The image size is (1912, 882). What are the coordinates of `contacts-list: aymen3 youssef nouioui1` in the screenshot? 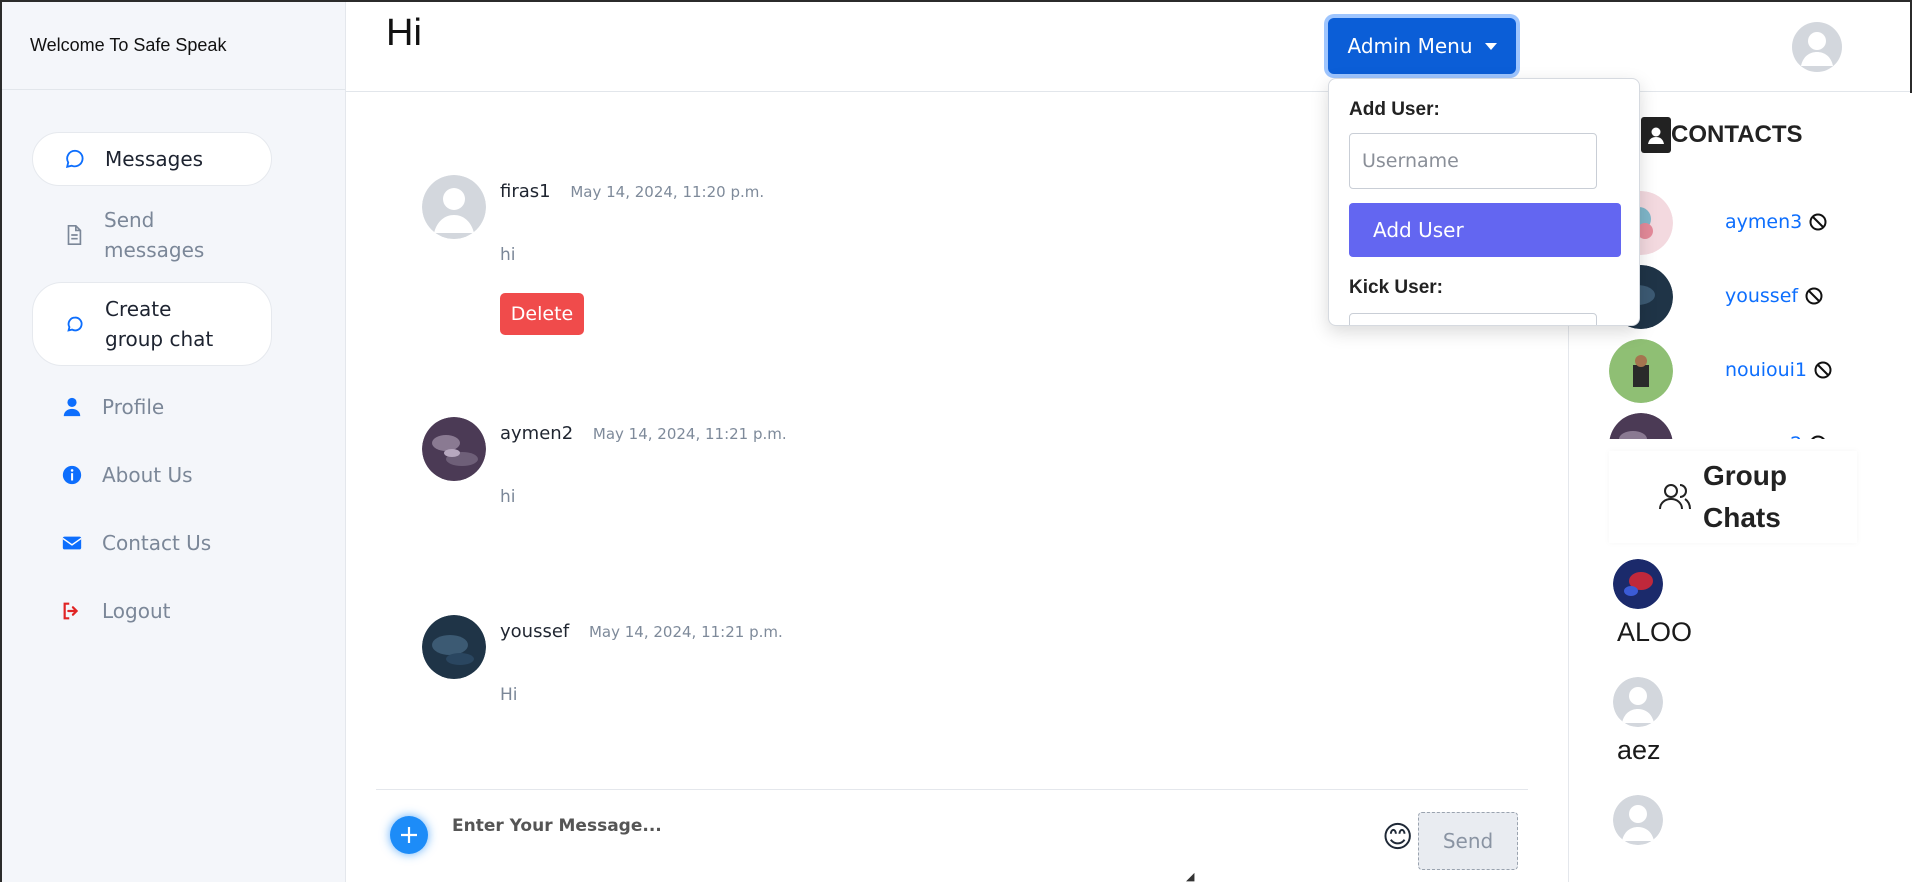 It's located at (1749, 315).